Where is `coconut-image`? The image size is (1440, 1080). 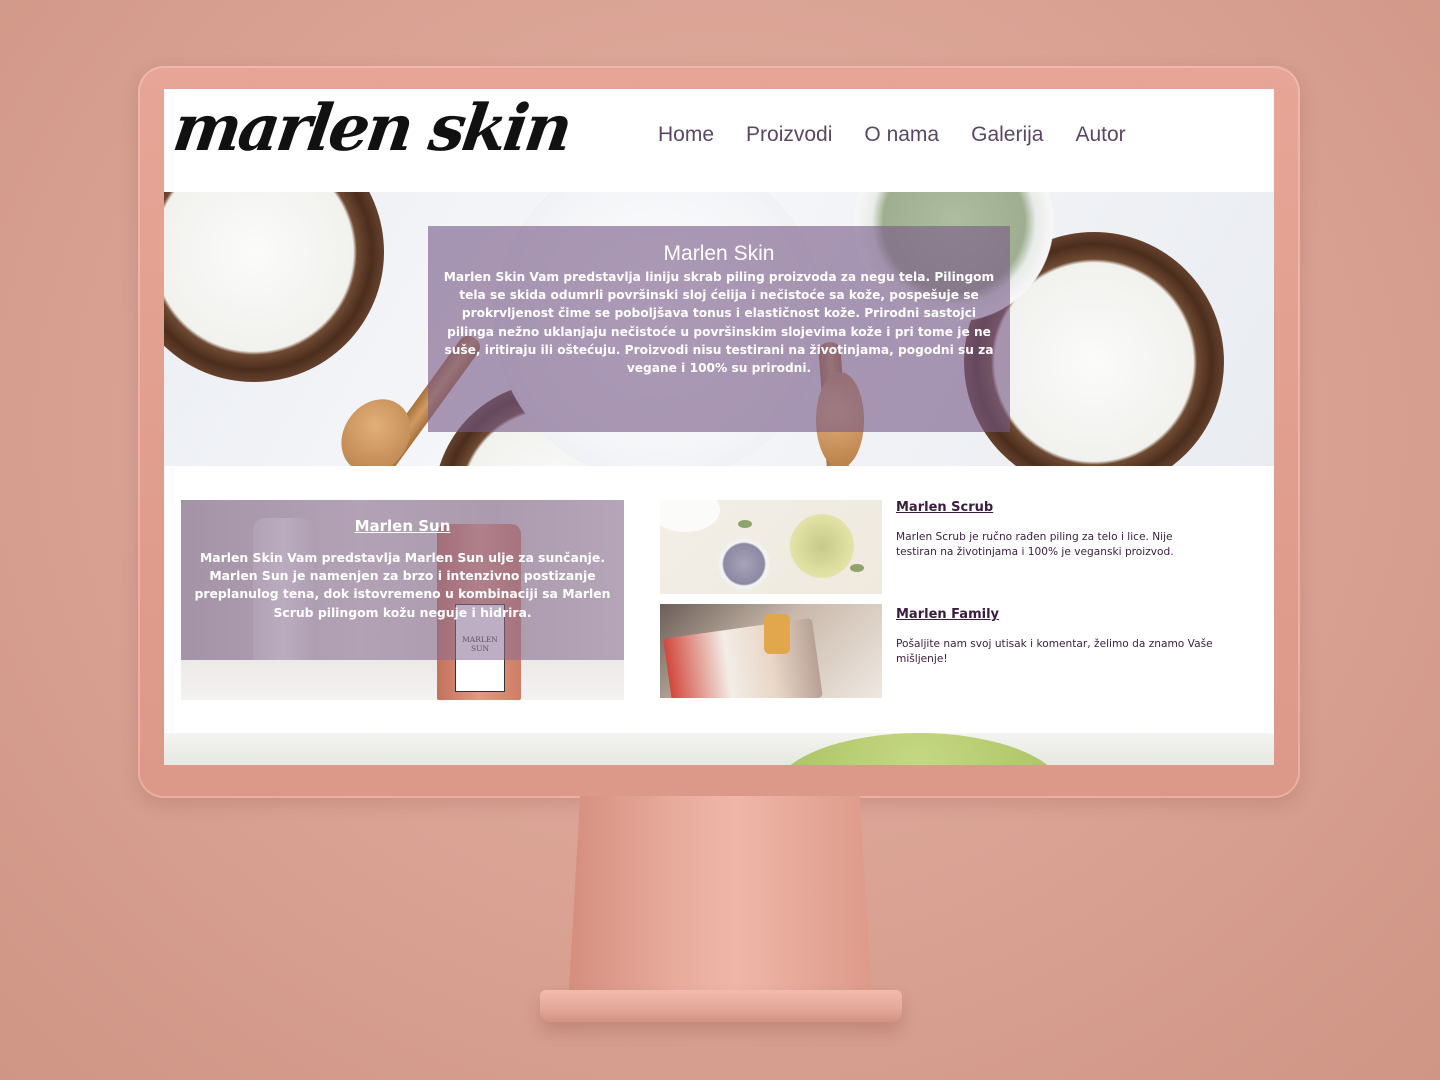 coconut-image is located at coordinates (274, 287).